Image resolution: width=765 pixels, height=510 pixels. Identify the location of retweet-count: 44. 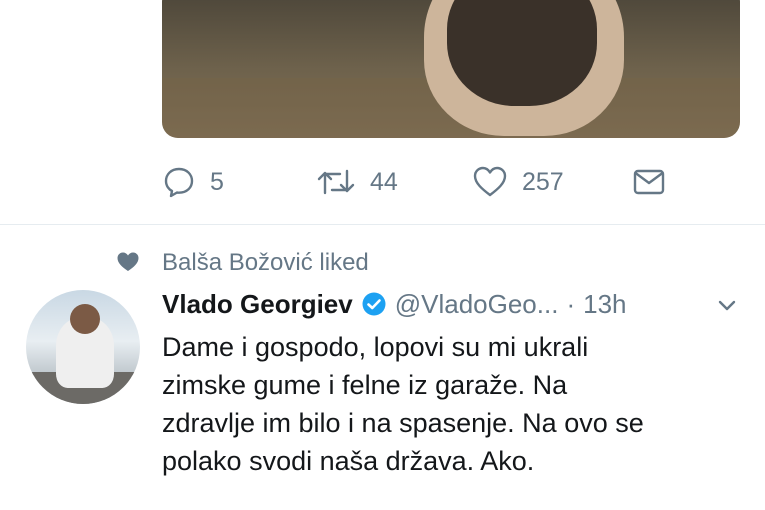
(384, 181).